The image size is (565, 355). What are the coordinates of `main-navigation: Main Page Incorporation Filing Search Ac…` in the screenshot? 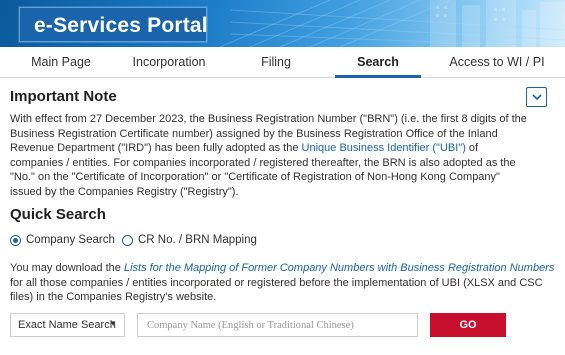 It's located at (282, 62).